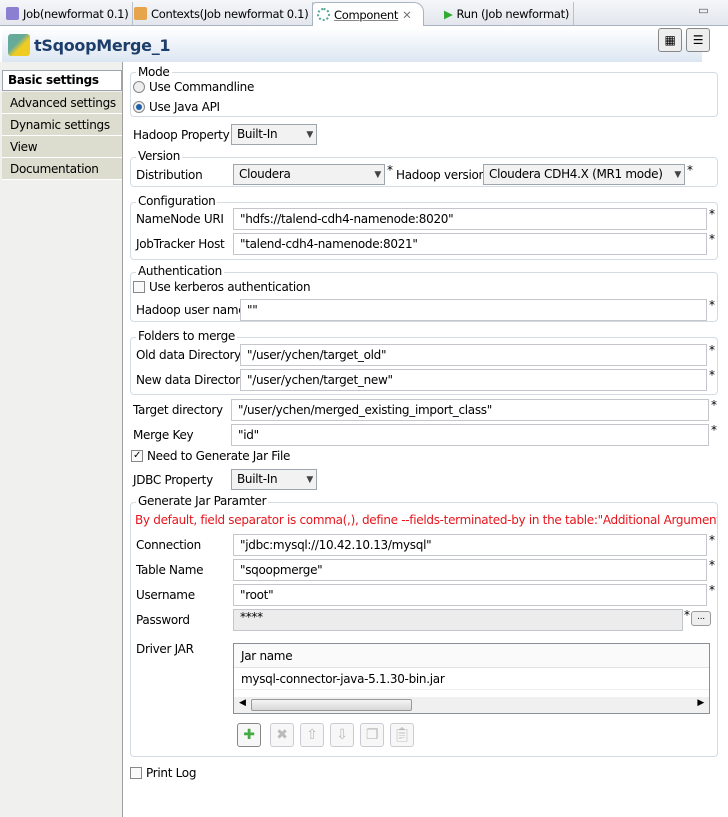 The image size is (728, 817). I want to click on move-down-button: ⇩, so click(342, 735).